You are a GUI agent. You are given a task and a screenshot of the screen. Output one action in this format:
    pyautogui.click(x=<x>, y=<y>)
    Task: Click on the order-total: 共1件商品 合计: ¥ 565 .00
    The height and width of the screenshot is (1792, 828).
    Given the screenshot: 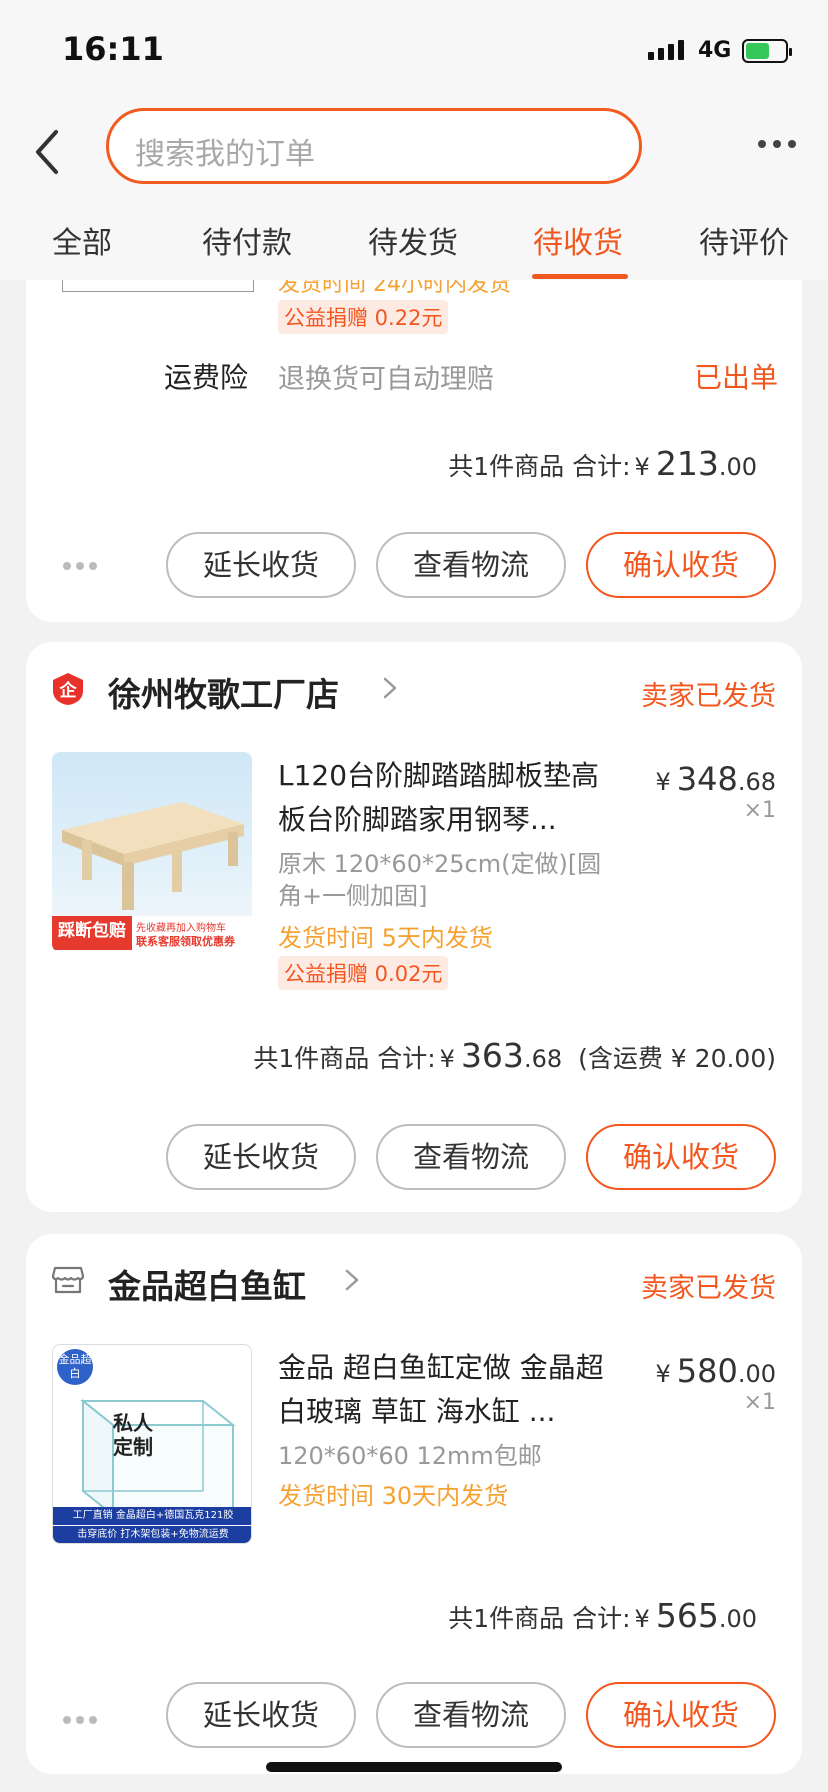 What is the action you would take?
    pyautogui.click(x=602, y=1615)
    